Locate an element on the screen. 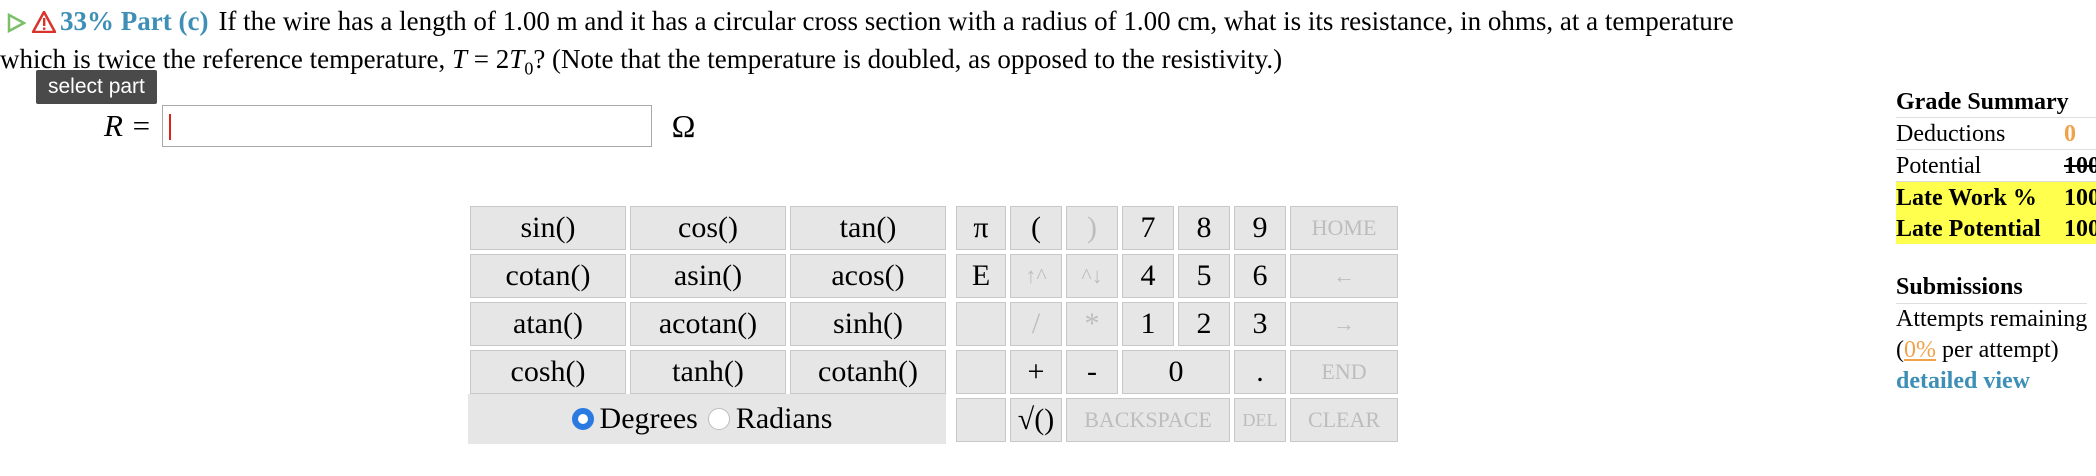 Image resolution: width=2096 pixels, height=476 pixels. key-end: END is located at coordinates (1344, 372).